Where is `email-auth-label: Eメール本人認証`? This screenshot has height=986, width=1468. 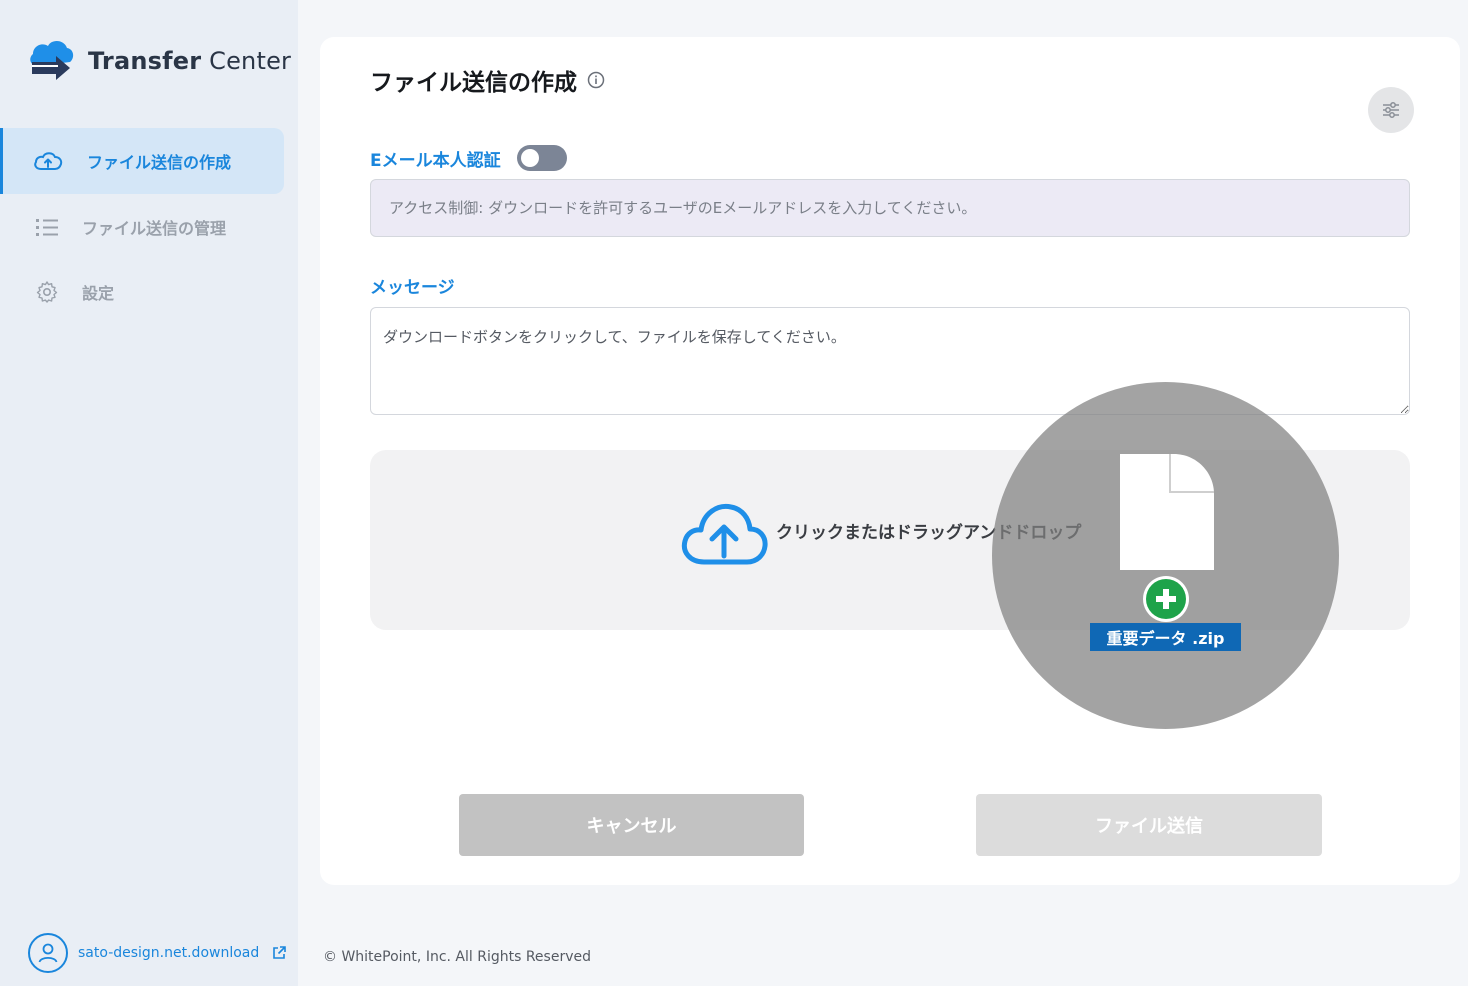
email-auth-label: Eメール本人認証 is located at coordinates (435, 160).